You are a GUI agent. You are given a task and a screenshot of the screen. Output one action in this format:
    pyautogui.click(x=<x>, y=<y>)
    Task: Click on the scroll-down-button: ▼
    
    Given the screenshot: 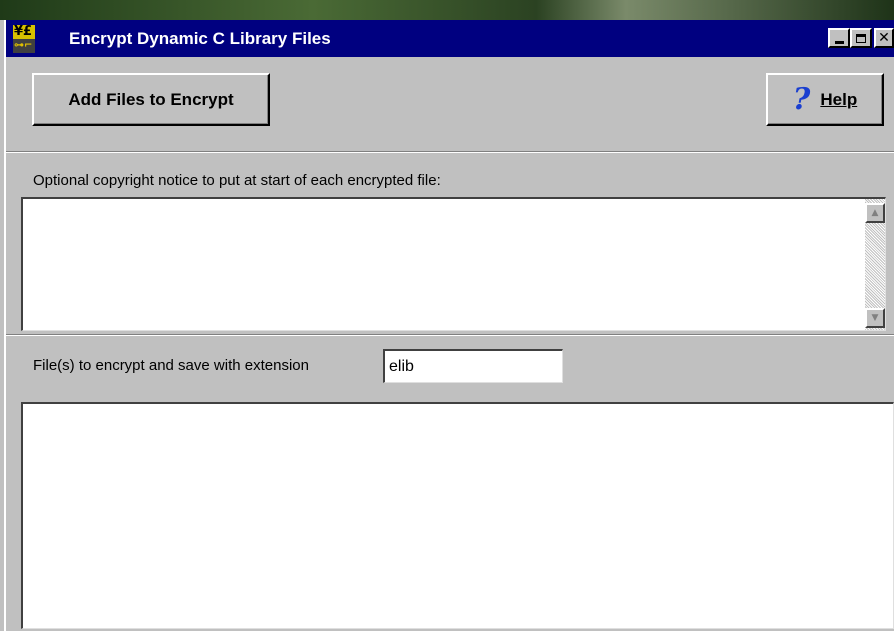 What is the action you would take?
    pyautogui.click(x=875, y=318)
    